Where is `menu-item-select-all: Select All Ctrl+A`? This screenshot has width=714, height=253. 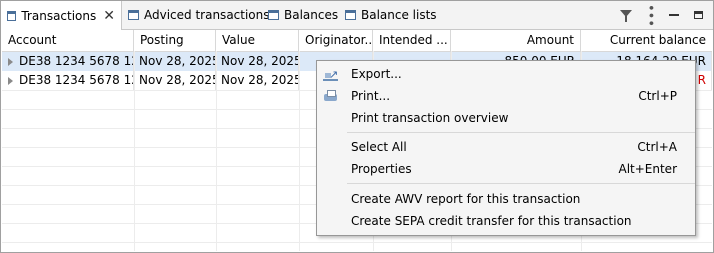 menu-item-select-all: Select All Ctrl+A is located at coordinates (506, 147).